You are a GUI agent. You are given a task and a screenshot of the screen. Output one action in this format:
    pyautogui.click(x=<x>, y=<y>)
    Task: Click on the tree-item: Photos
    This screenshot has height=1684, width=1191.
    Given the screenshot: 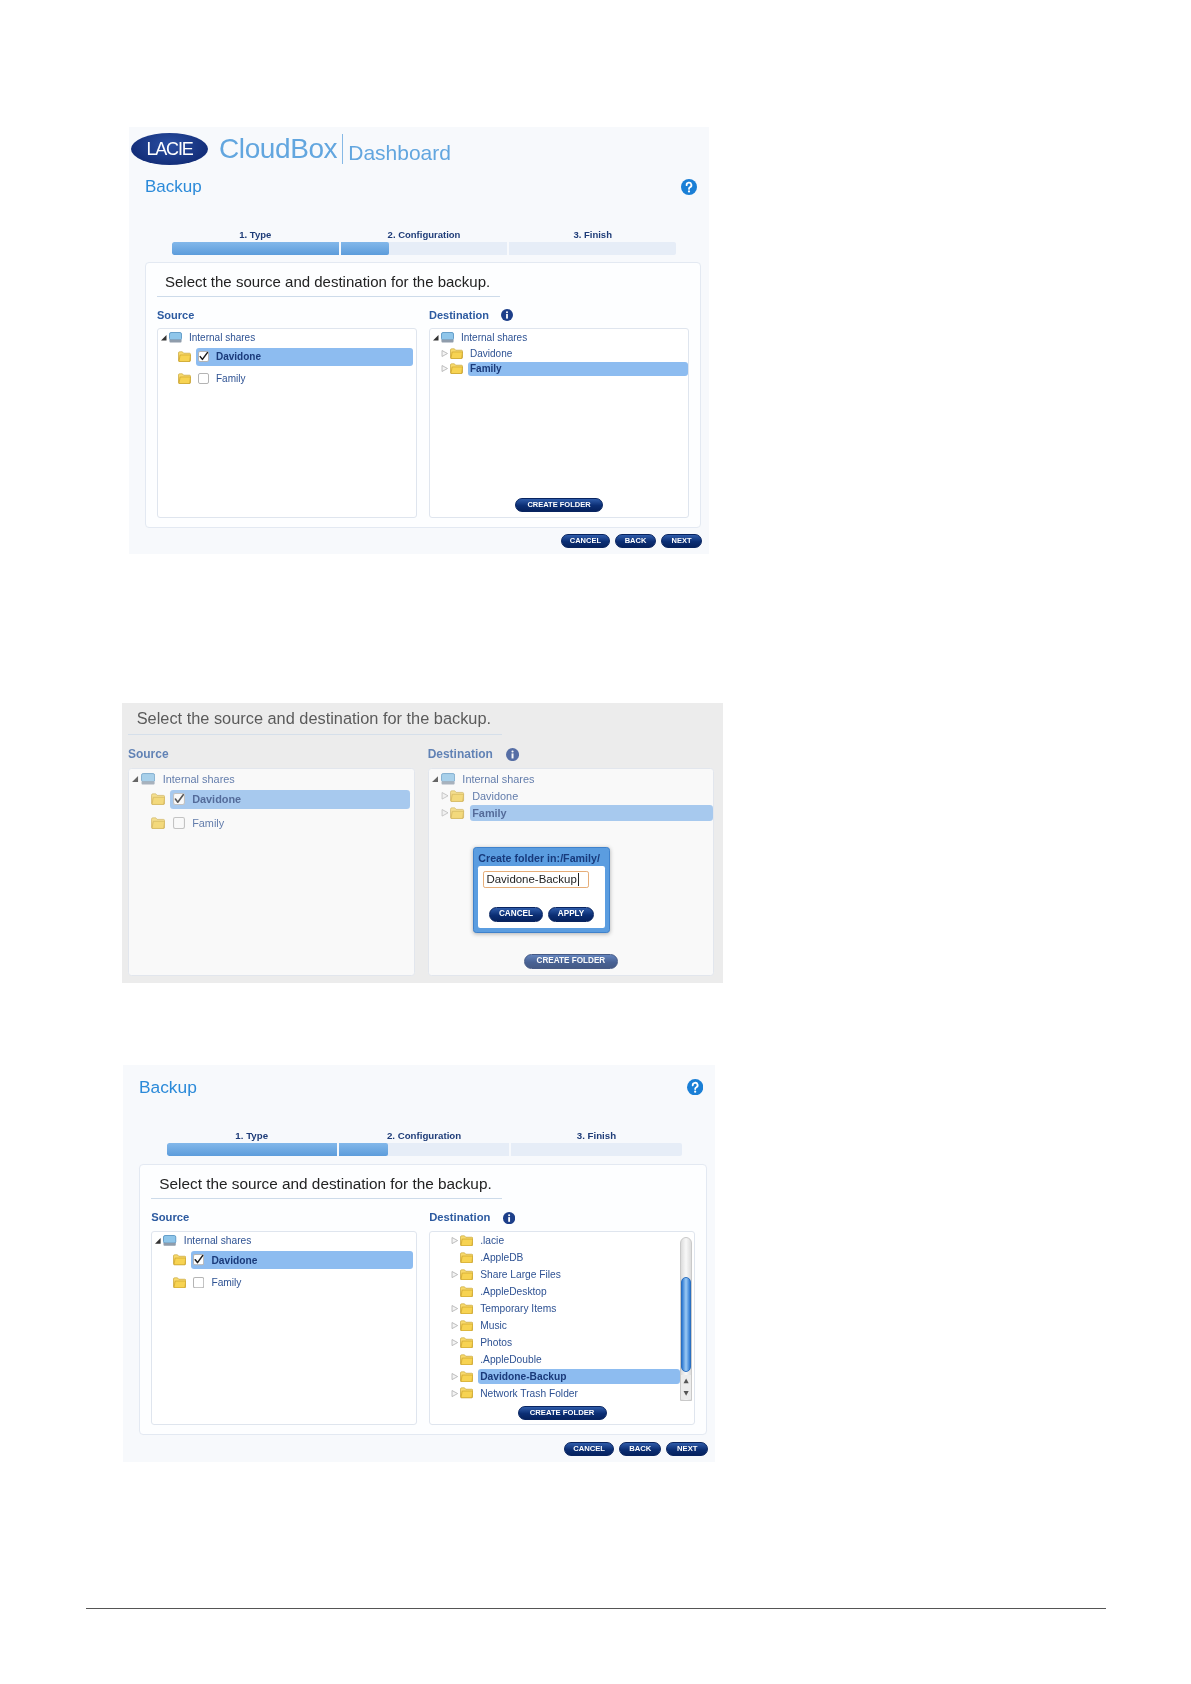 What is the action you would take?
    pyautogui.click(x=496, y=1342)
    